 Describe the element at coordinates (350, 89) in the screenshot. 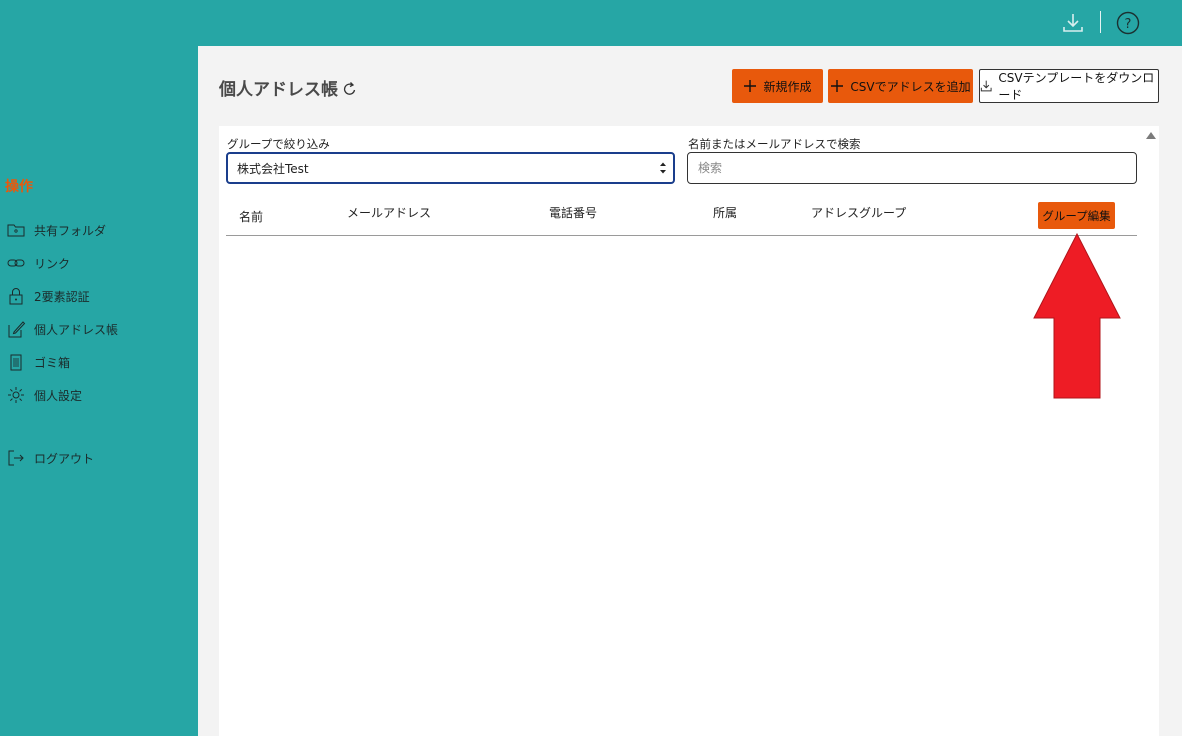

I see `refresh-icon` at that location.